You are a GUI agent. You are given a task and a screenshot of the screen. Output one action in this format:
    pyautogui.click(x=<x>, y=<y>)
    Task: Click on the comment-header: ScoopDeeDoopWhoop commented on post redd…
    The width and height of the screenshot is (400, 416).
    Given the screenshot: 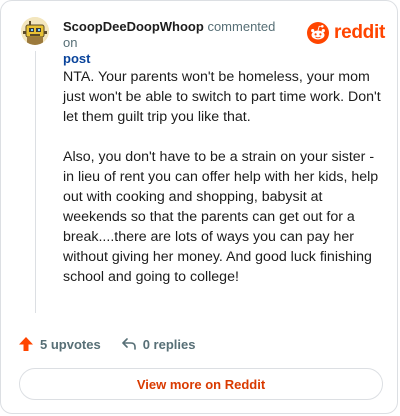 What is the action you would take?
    pyautogui.click(x=203, y=40)
    